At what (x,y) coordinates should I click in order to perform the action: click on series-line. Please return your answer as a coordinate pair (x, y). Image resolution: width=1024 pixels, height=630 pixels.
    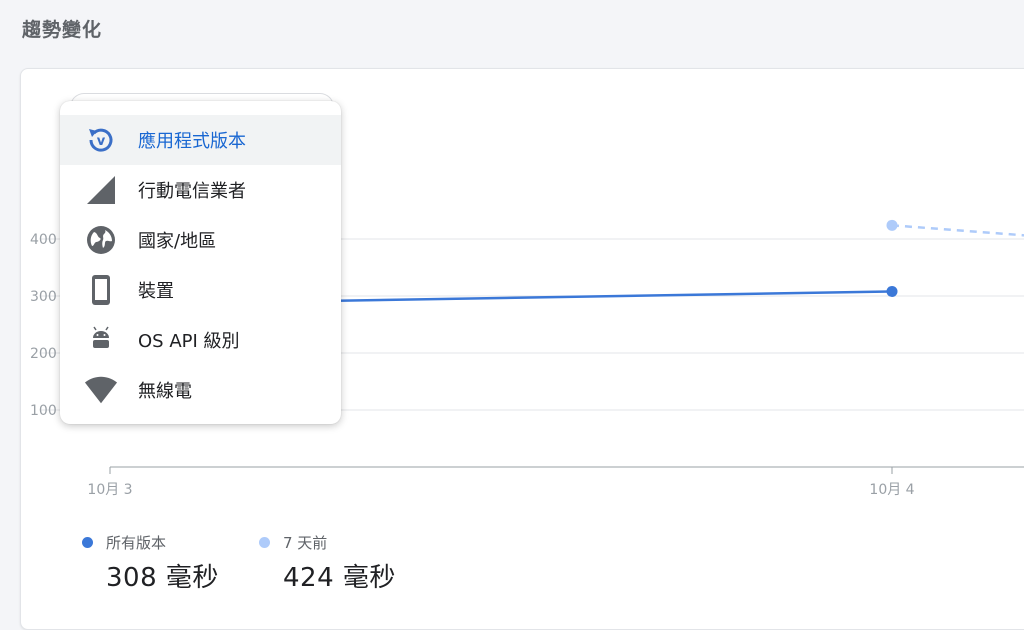
    Looking at the image, I should click on (957, 230).